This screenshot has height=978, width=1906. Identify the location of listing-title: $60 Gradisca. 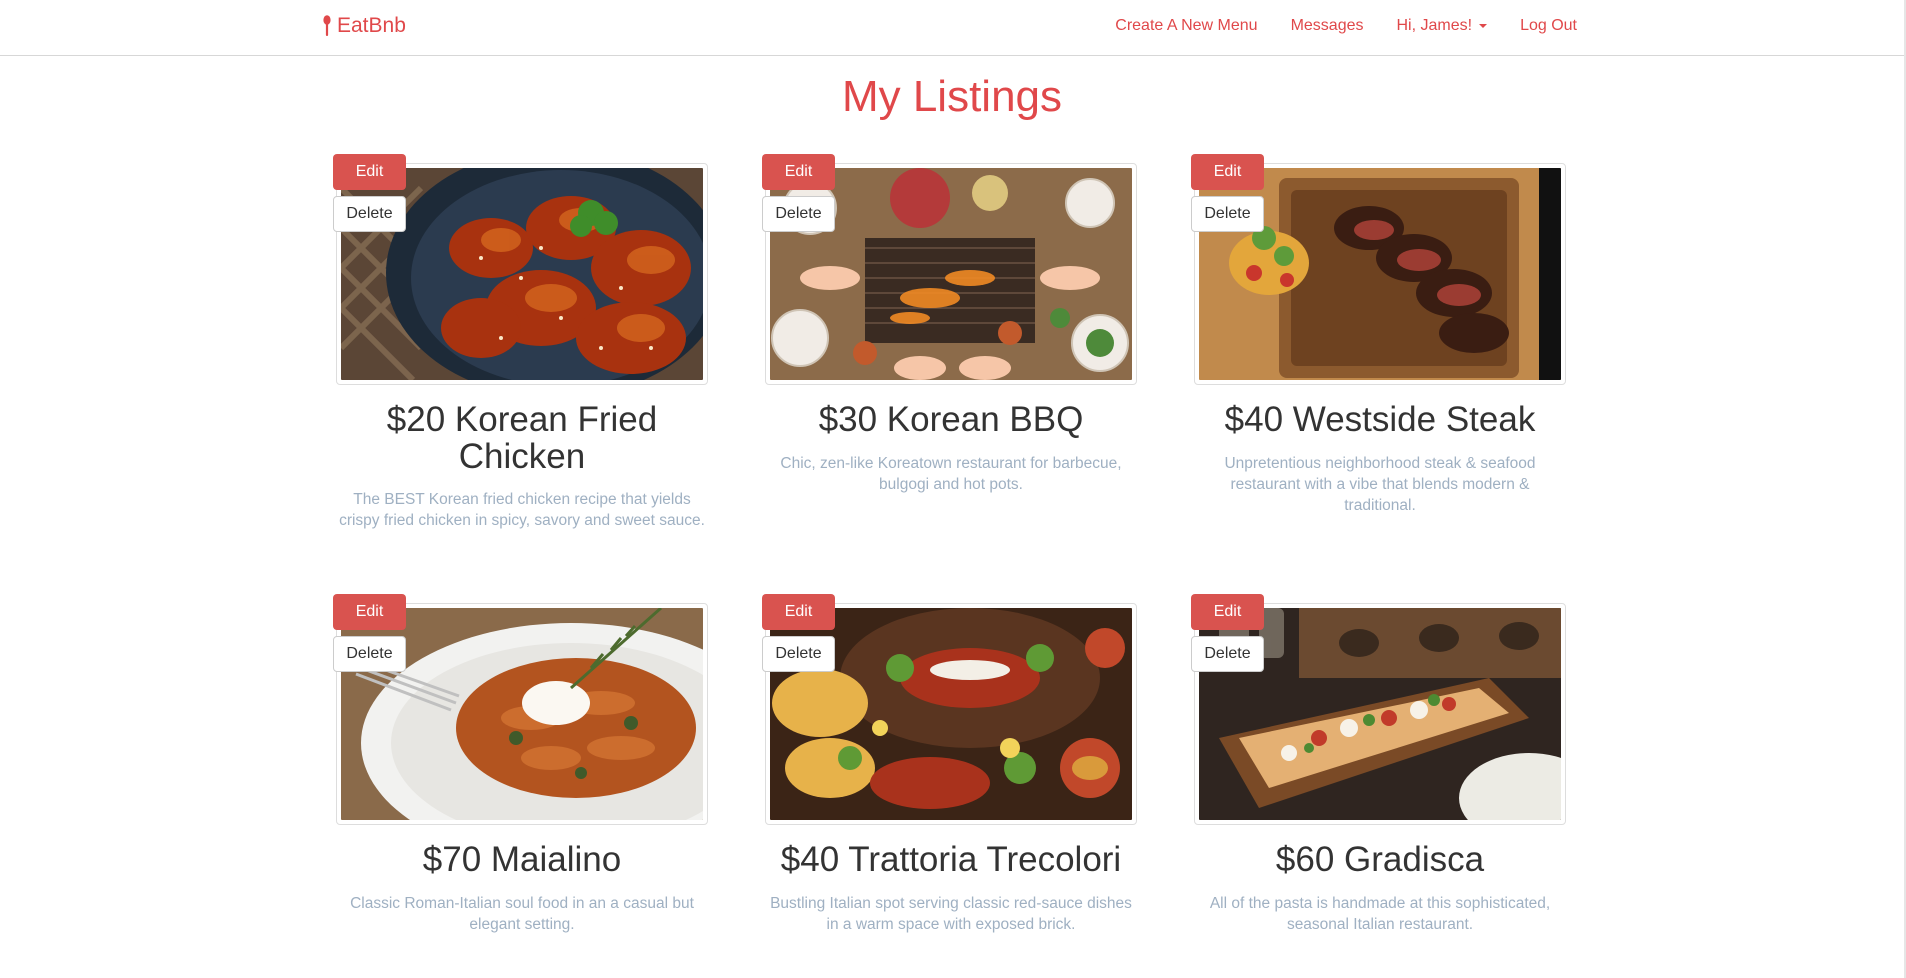
(1380, 859).